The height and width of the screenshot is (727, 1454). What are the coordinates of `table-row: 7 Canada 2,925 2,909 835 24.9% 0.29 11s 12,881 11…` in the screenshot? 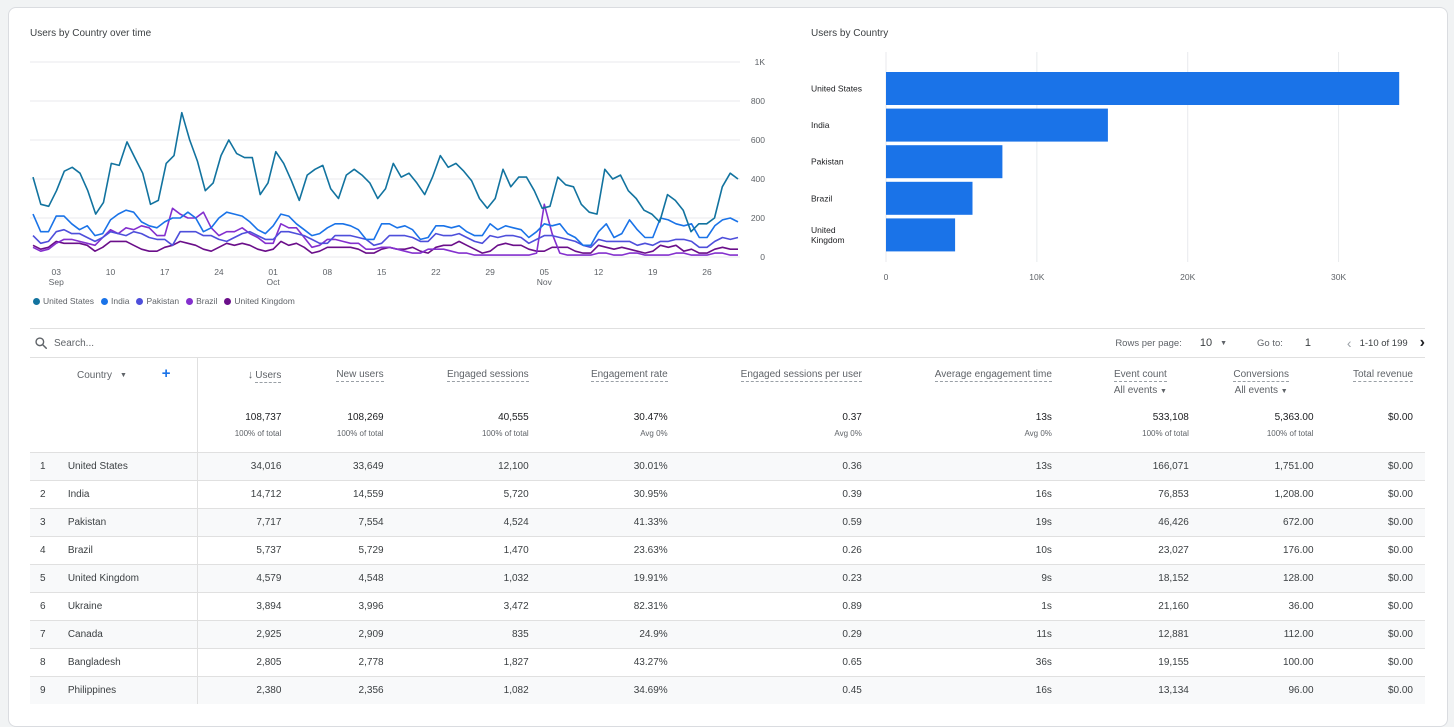 It's located at (727, 633).